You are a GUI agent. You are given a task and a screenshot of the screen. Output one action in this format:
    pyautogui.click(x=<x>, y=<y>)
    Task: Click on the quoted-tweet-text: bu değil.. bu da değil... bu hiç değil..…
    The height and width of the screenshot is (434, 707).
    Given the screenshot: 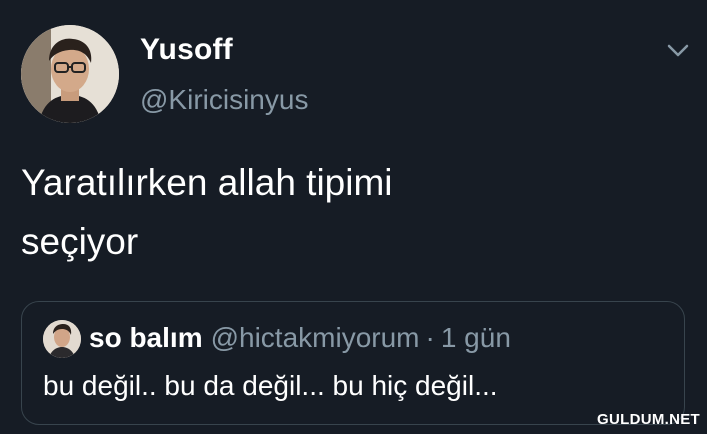 What is the action you would take?
    pyautogui.click(x=270, y=385)
    